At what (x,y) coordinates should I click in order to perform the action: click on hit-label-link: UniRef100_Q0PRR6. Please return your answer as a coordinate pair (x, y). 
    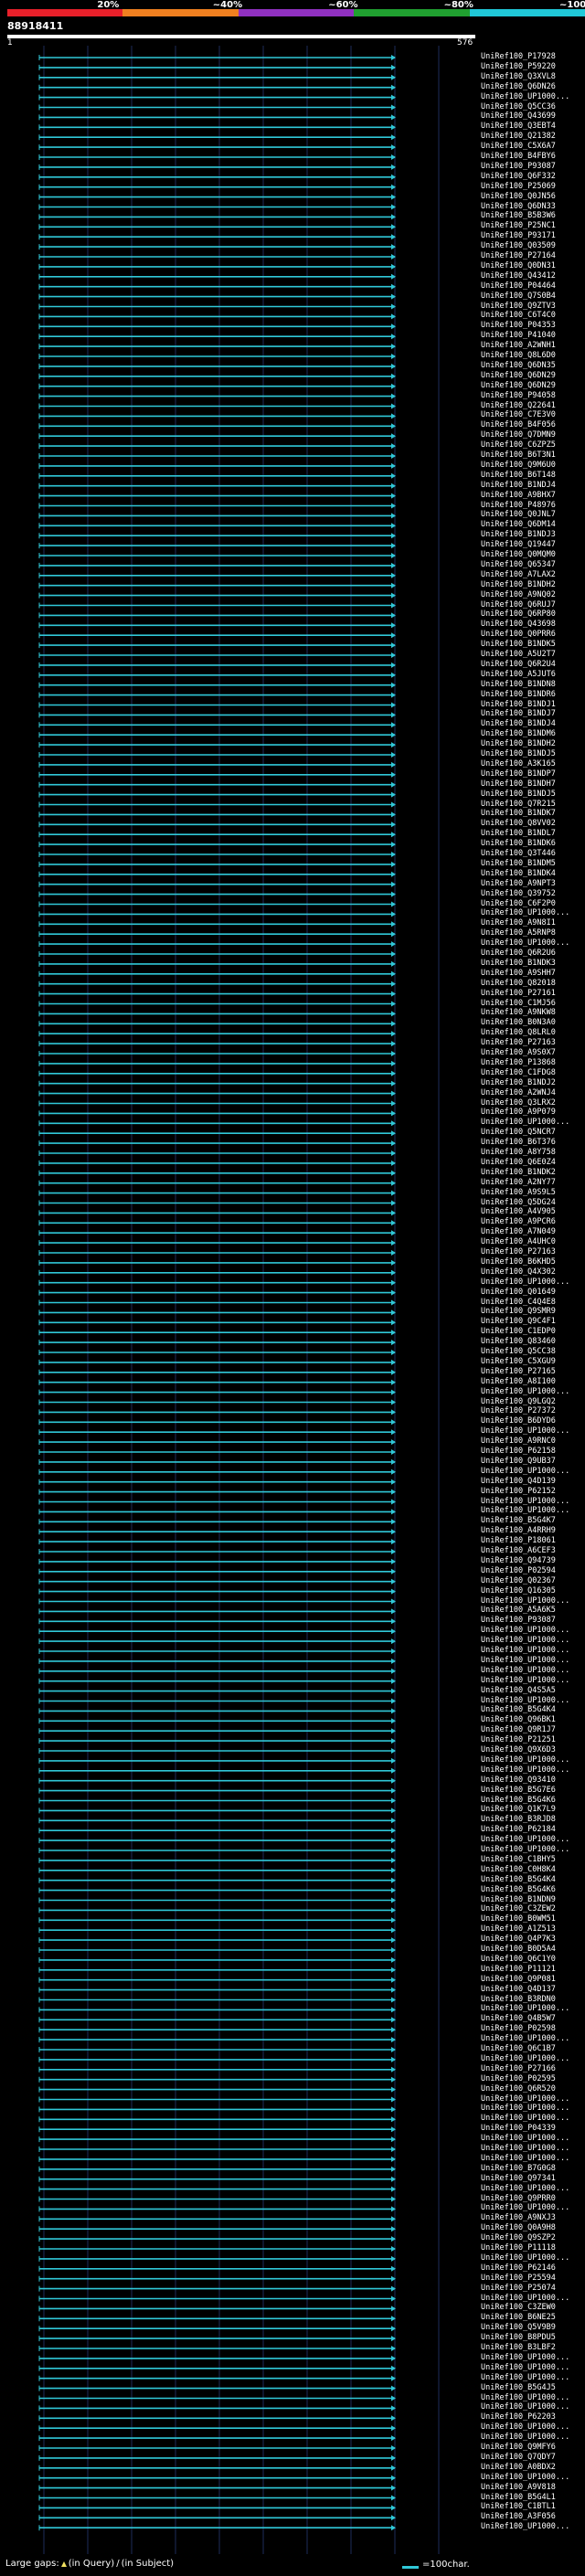
    Looking at the image, I should click on (533, 635).